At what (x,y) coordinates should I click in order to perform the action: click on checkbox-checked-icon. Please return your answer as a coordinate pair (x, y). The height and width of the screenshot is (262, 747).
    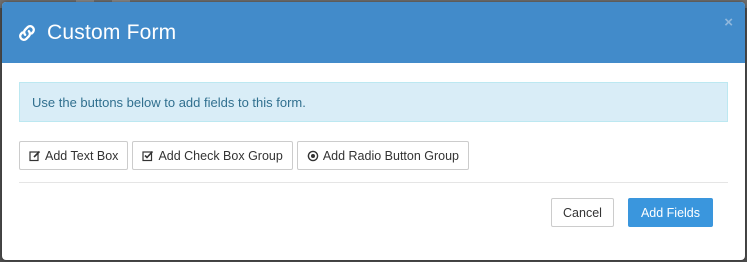
    Looking at the image, I should click on (148, 156).